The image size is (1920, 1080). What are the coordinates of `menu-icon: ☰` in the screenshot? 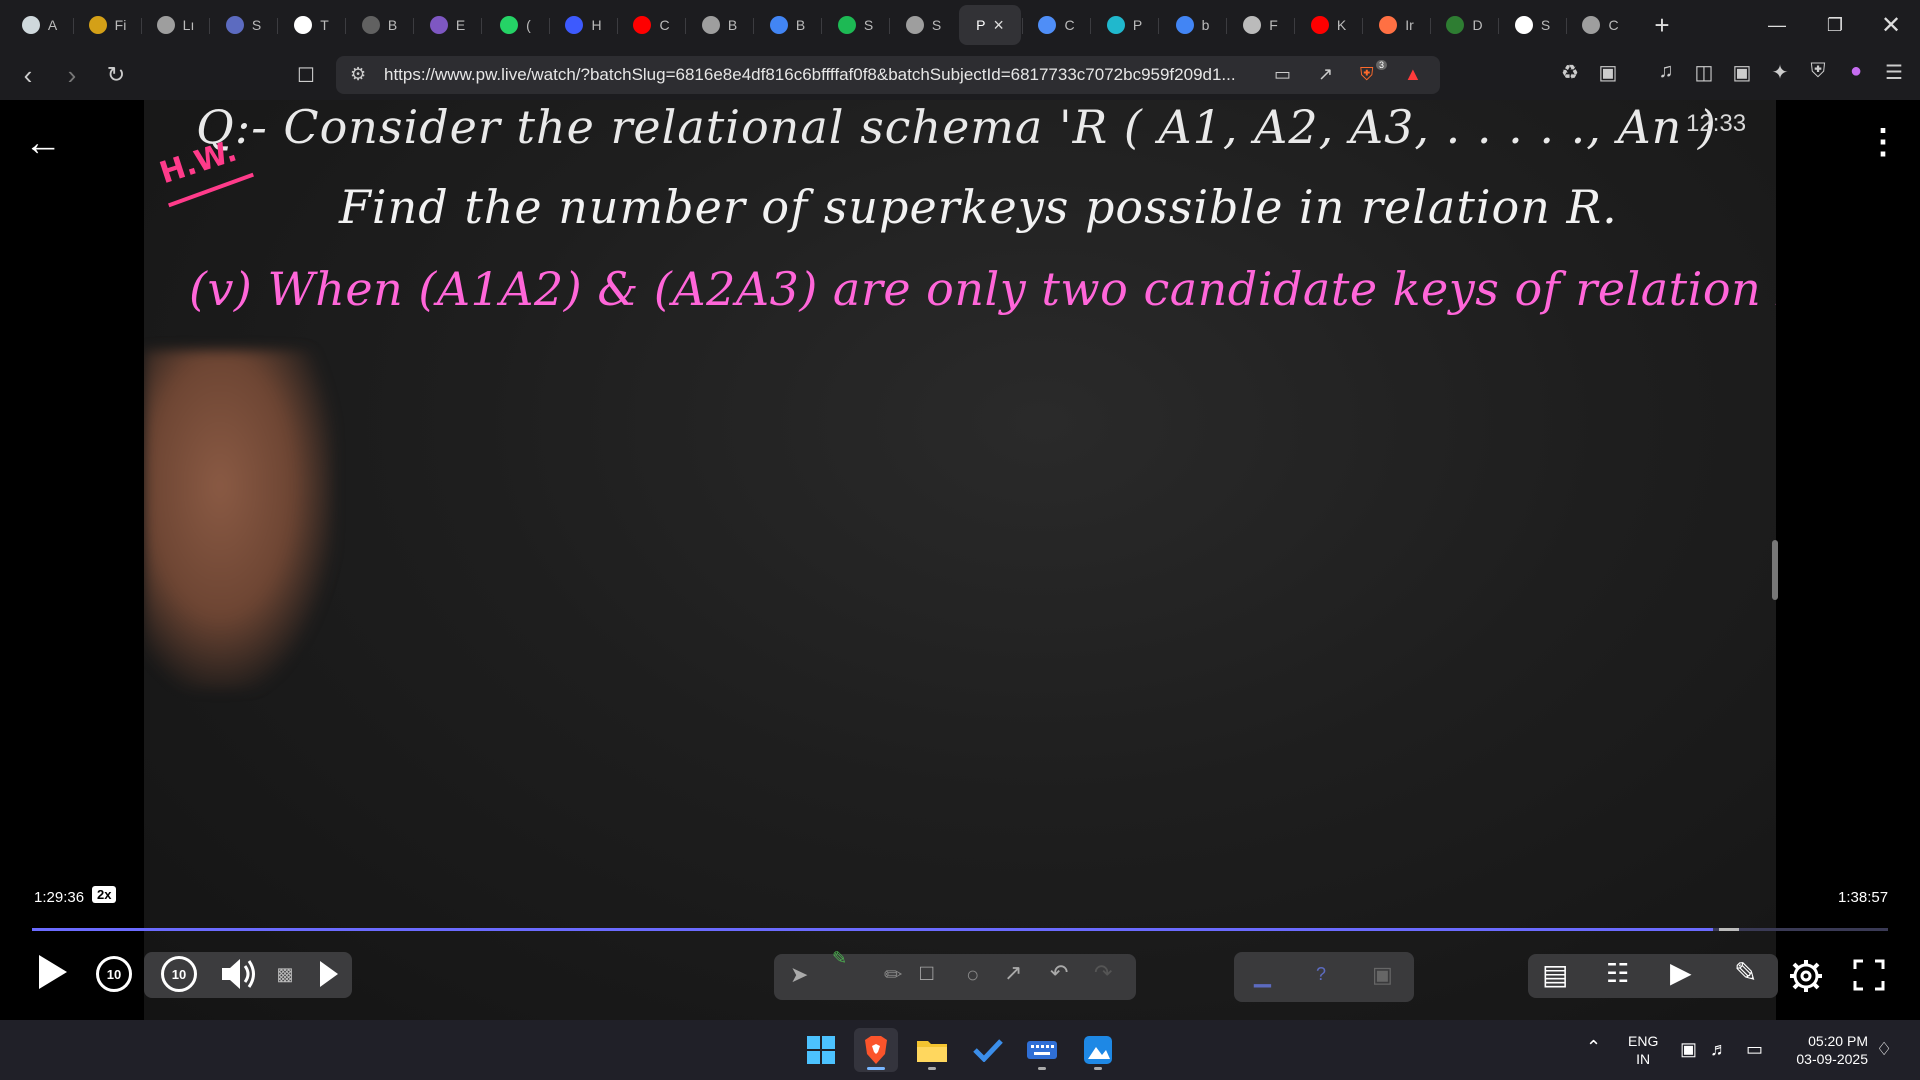 It's located at (1894, 72).